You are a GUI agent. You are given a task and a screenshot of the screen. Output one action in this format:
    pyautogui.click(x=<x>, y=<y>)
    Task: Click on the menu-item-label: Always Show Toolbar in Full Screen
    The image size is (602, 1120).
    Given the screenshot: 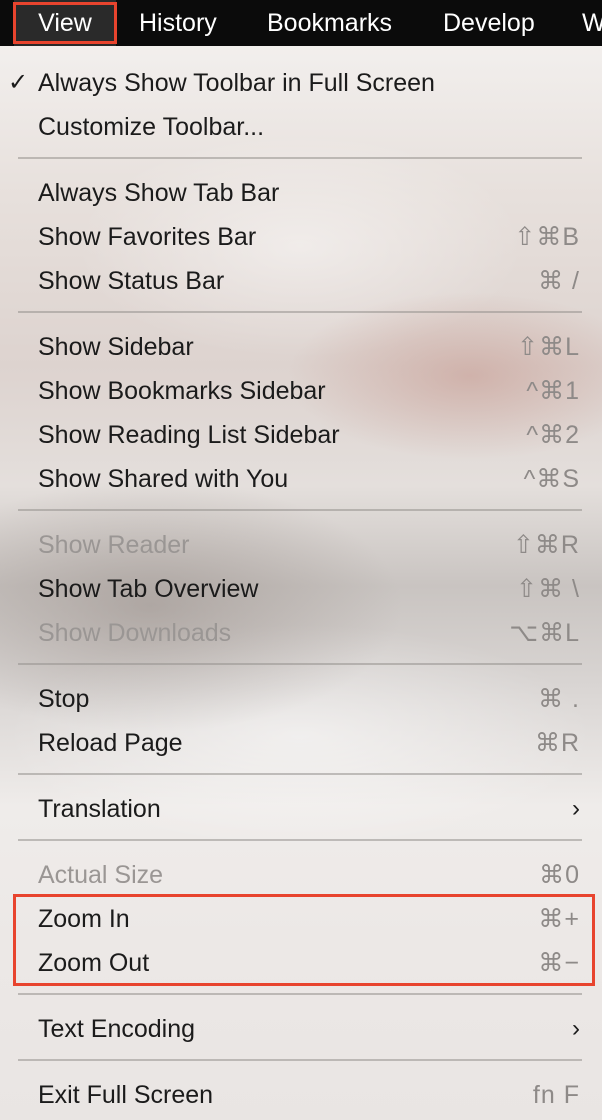 What is the action you would take?
    pyautogui.click(x=236, y=83)
    